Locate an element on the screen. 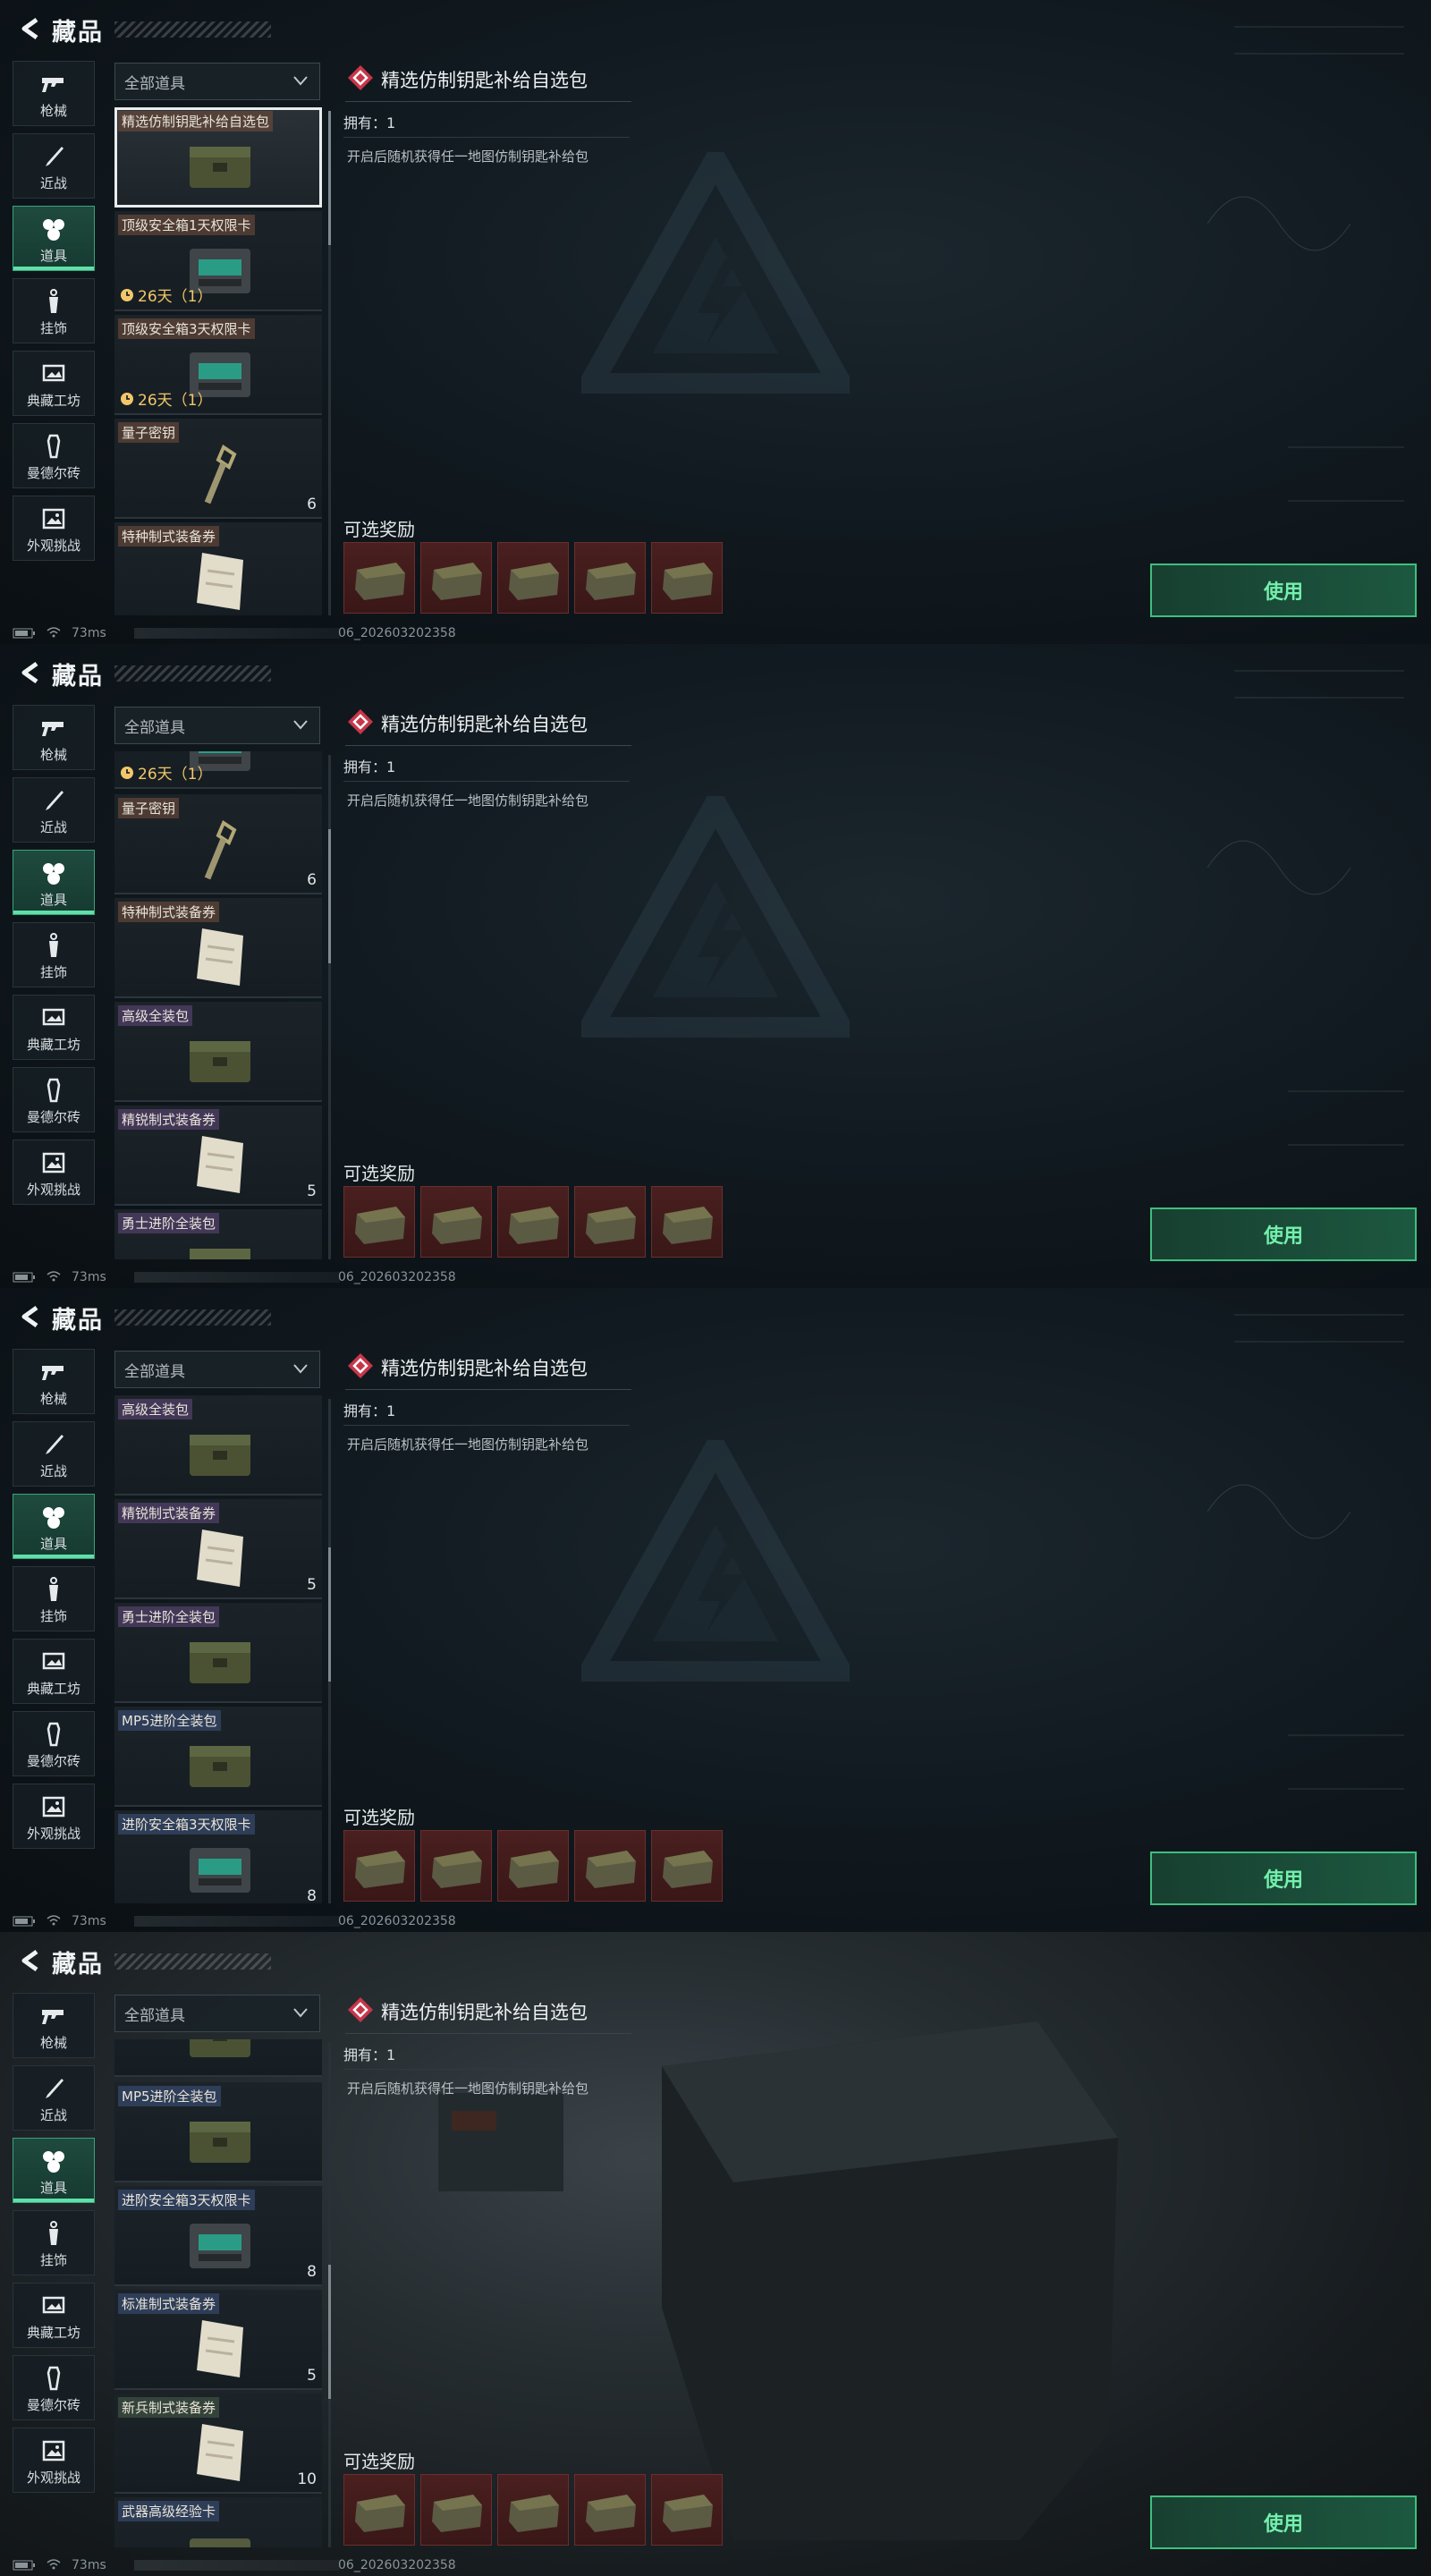 The image size is (1431, 2576). item-card: 标准制式装备券 5 is located at coordinates (218, 2340).